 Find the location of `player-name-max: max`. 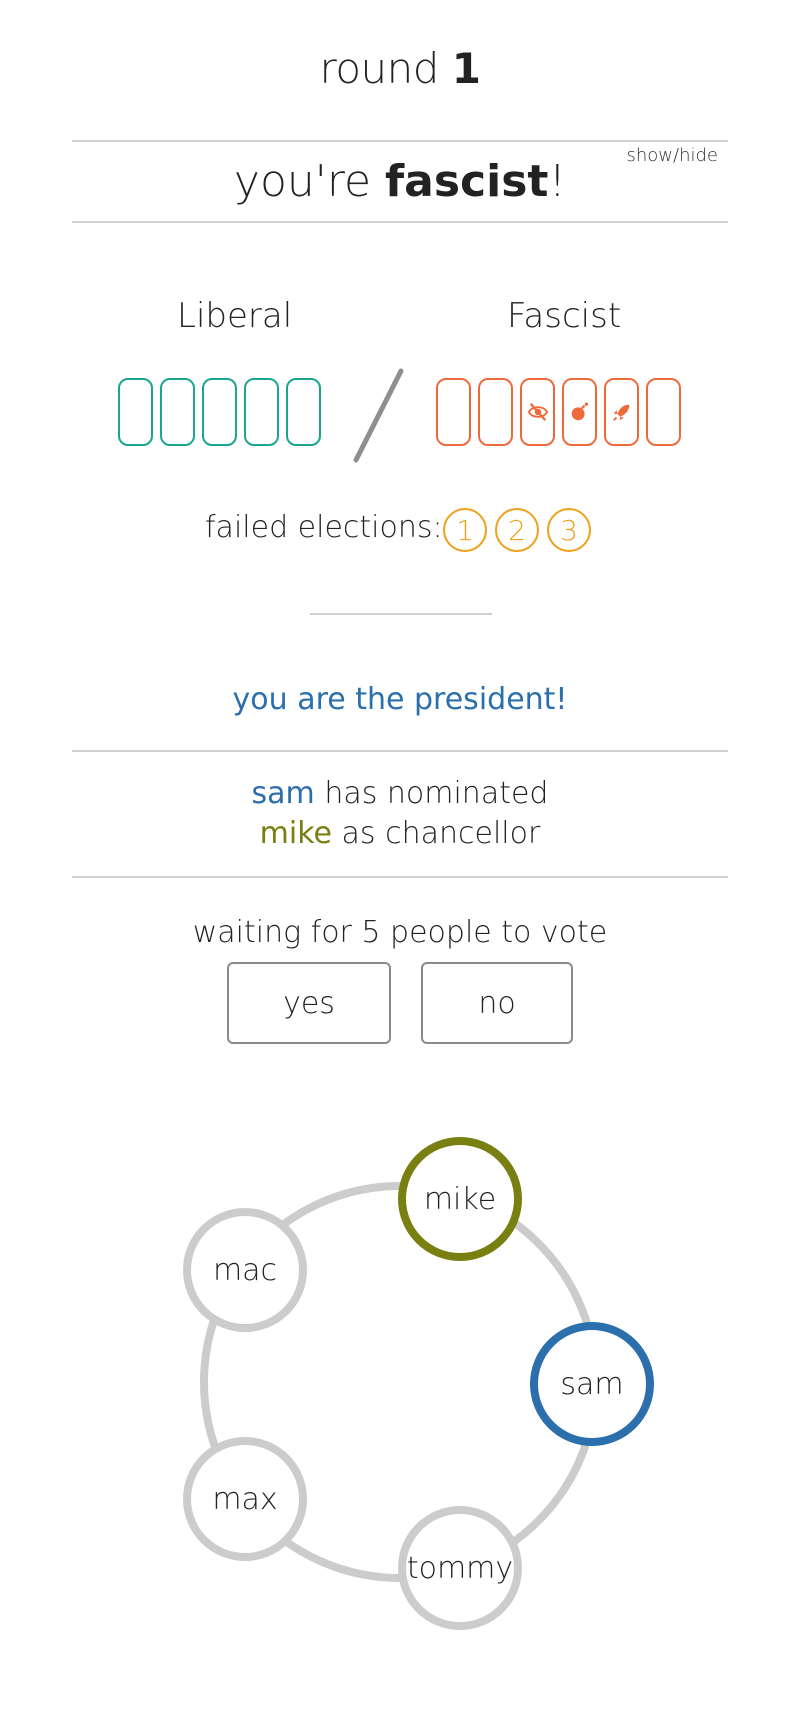

player-name-max: max is located at coordinates (245, 1499).